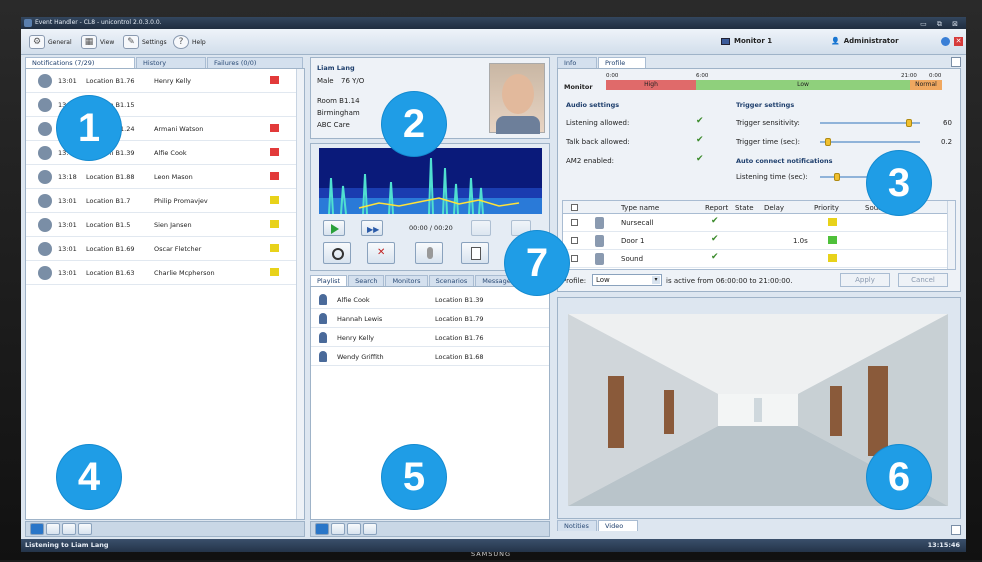  I want to click on list-add-button, so click(475, 253).